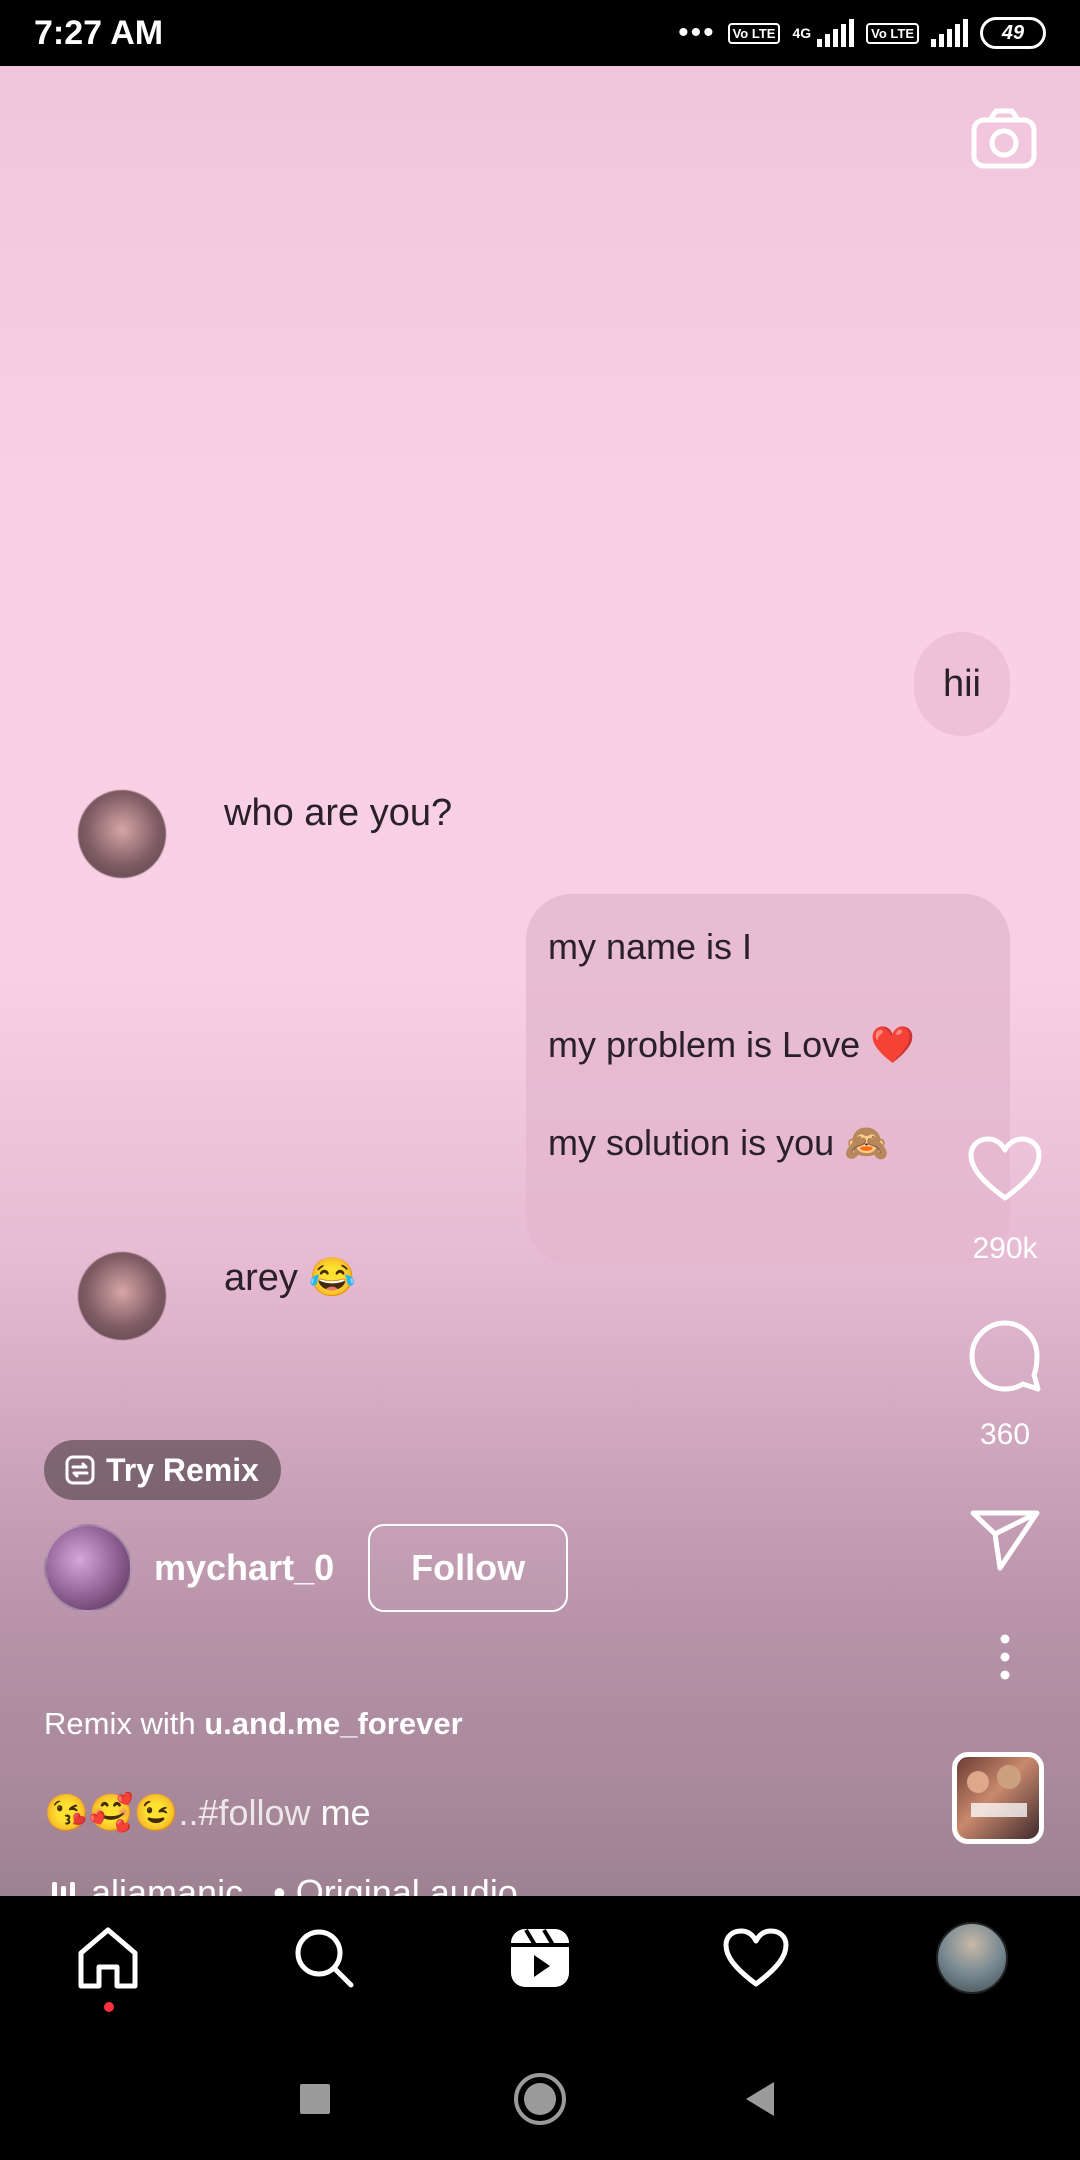  Describe the element at coordinates (182, 1469) in the screenshot. I see `try-remix-label: Try Remix` at that location.